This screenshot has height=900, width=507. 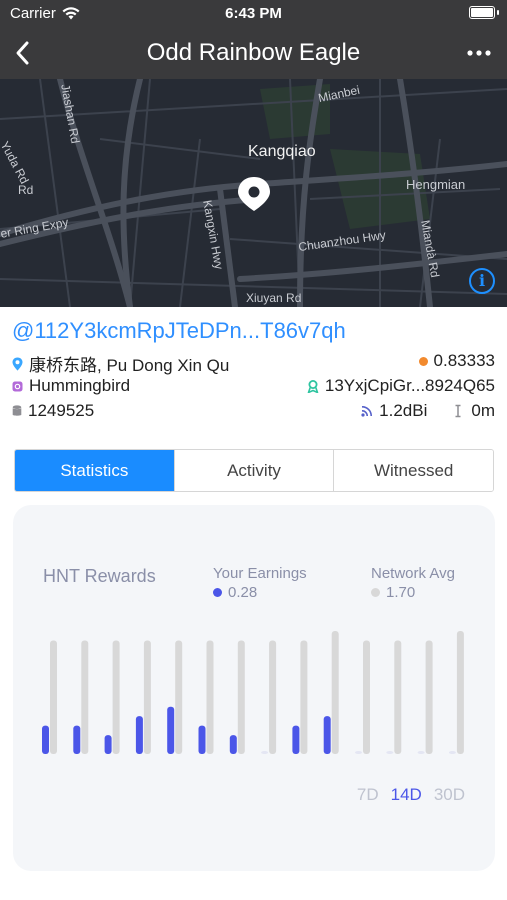 What do you see at coordinates (423, 361) in the screenshot?
I see `scale-dot-icon` at bounding box center [423, 361].